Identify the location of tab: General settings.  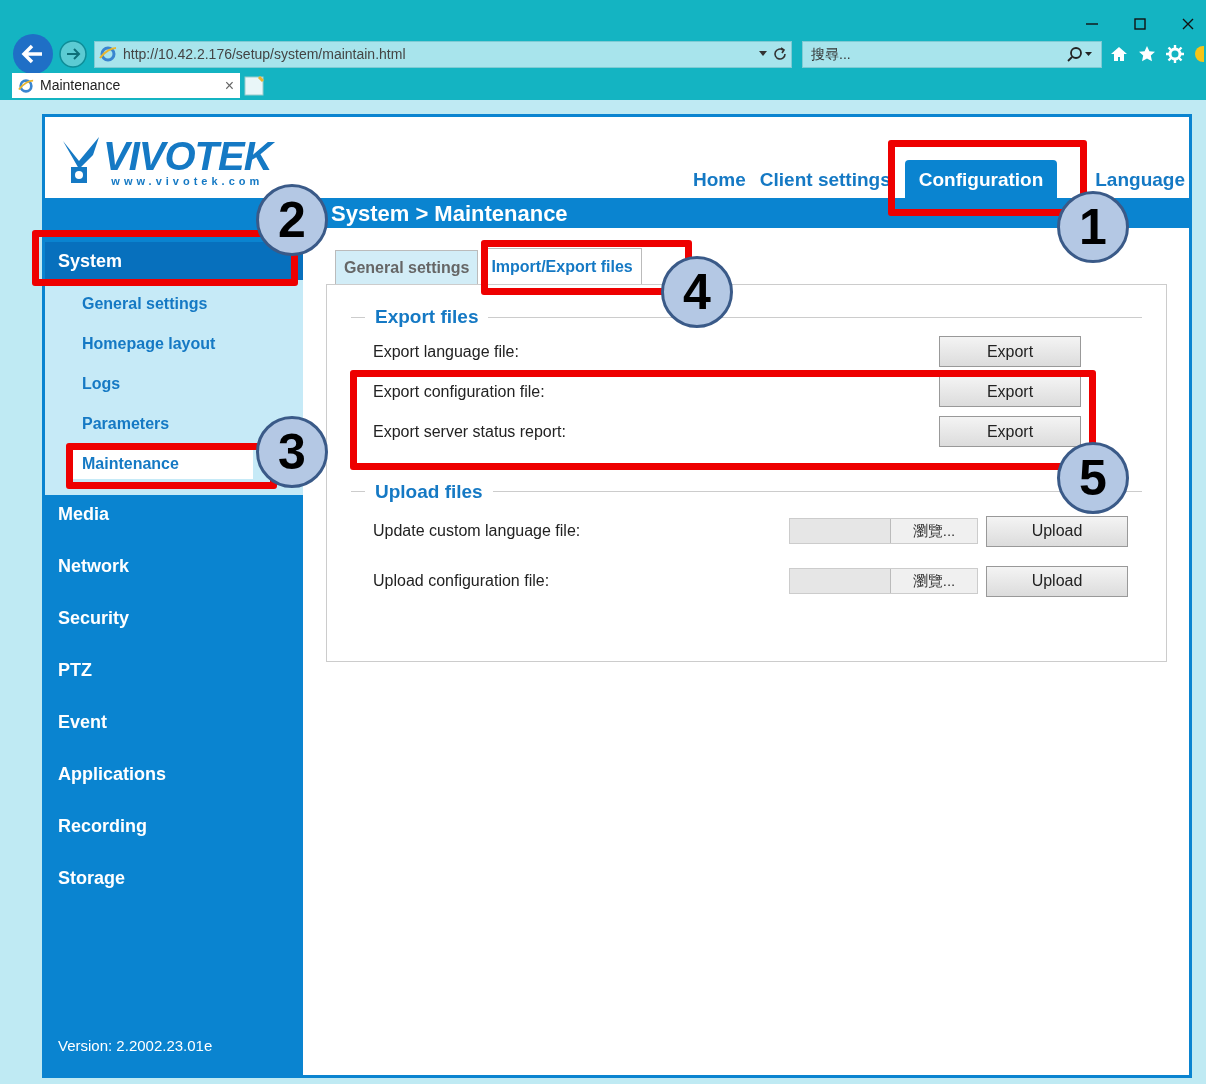
(407, 267).